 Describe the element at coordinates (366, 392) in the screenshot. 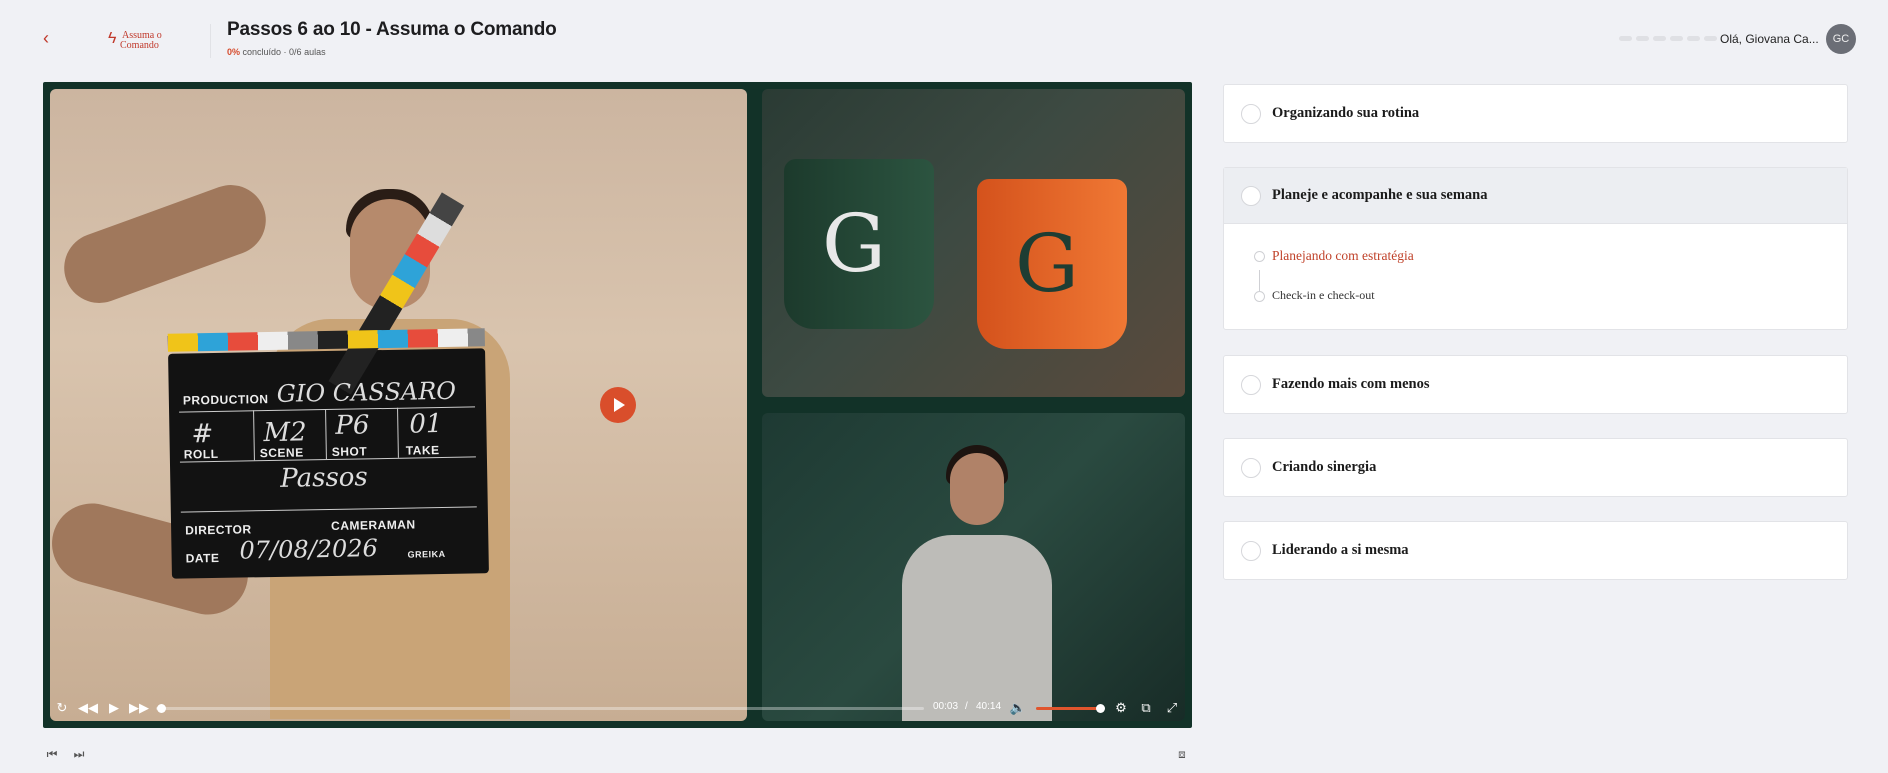

I see `clapper-production-value: GIO CASSARO` at that location.